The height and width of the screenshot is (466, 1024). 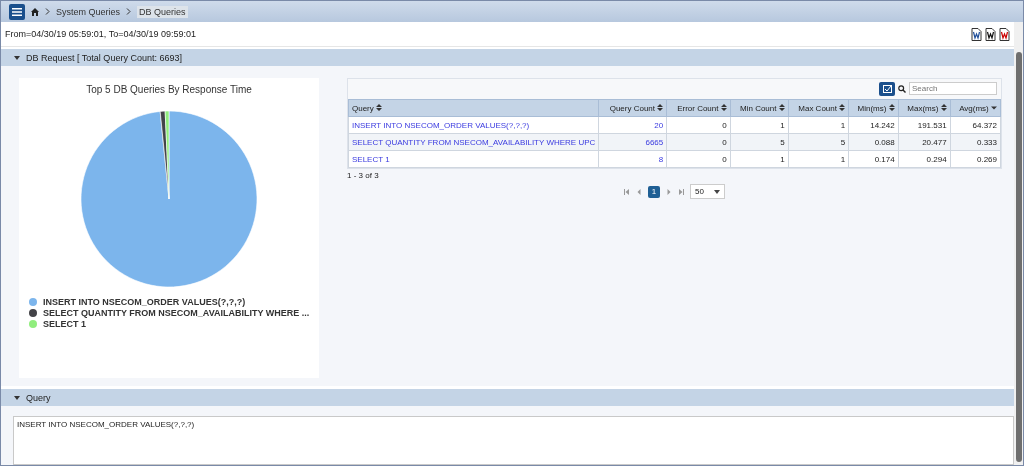 What do you see at coordinates (100, 34) in the screenshot?
I see `time-range-text: From=04/30/19 05:59:01, To=04/30/19 09:59:01` at bounding box center [100, 34].